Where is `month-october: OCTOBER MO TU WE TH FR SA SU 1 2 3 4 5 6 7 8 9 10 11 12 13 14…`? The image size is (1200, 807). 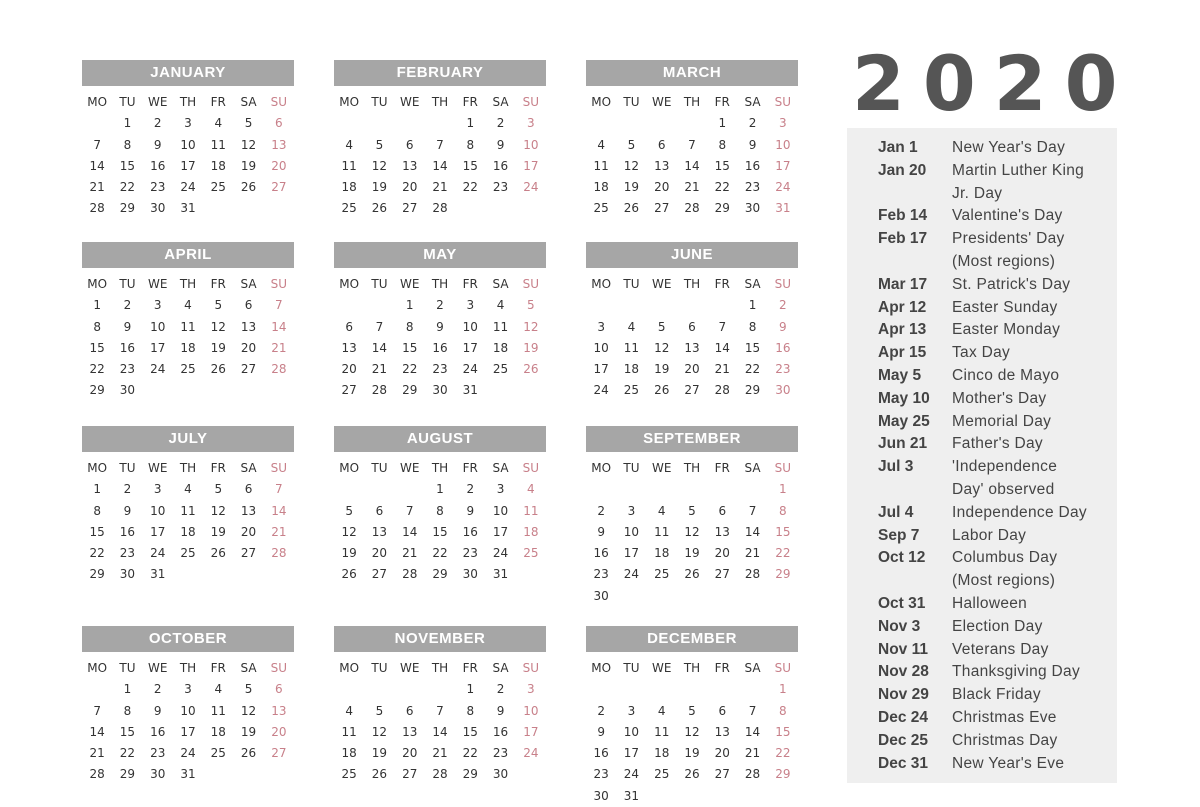
month-october: OCTOBER MO TU WE TH FR SA SU 1 2 3 4 5 6 7 8 9 10 11 12 13 14… is located at coordinates (188, 706).